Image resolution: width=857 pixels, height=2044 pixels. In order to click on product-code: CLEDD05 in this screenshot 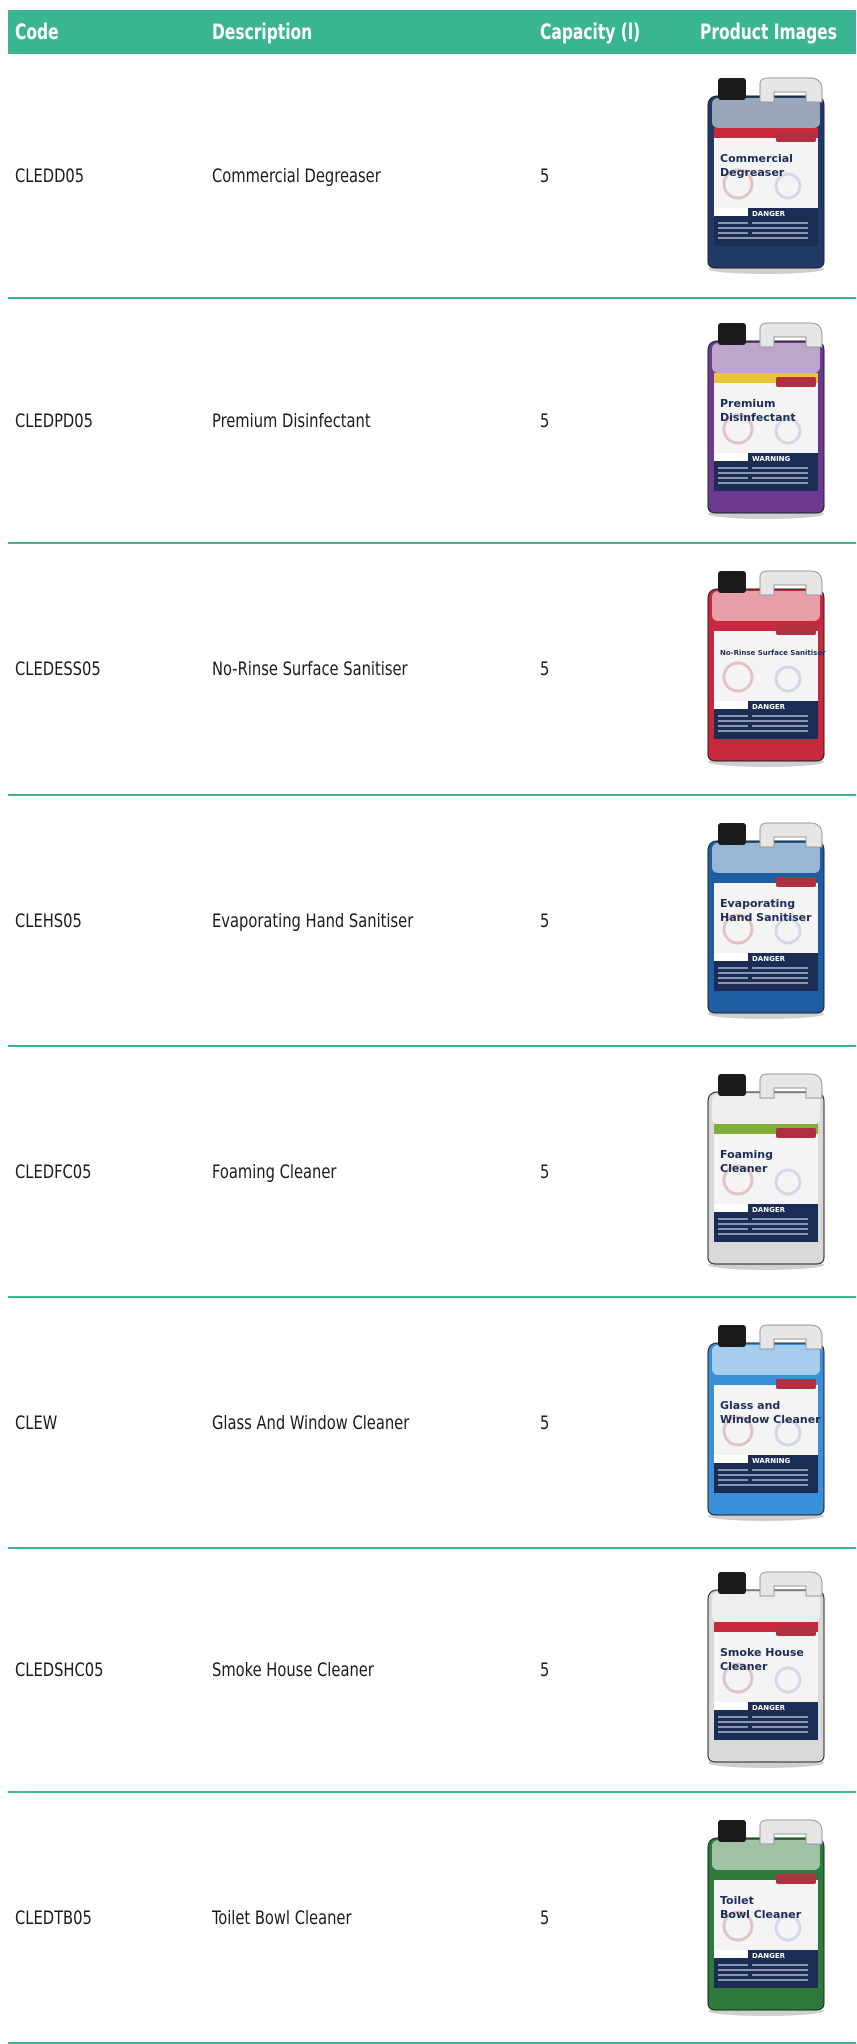, I will do `click(50, 175)`.